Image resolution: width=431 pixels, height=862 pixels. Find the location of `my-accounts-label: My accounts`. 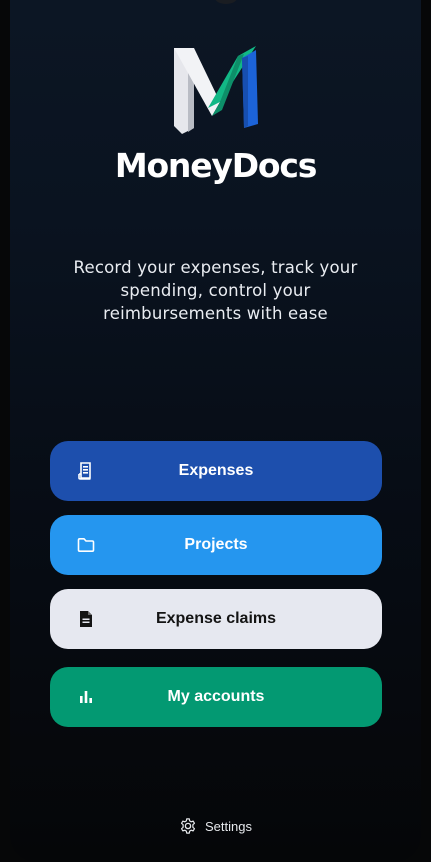

my-accounts-label: My accounts is located at coordinates (216, 696).